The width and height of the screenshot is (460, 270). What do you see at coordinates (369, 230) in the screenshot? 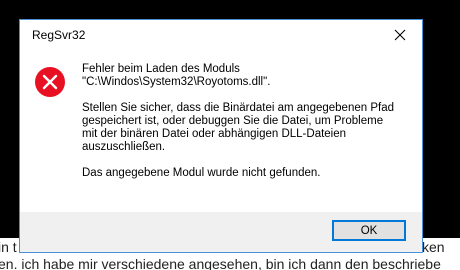
I see `ok-button: OK` at bounding box center [369, 230].